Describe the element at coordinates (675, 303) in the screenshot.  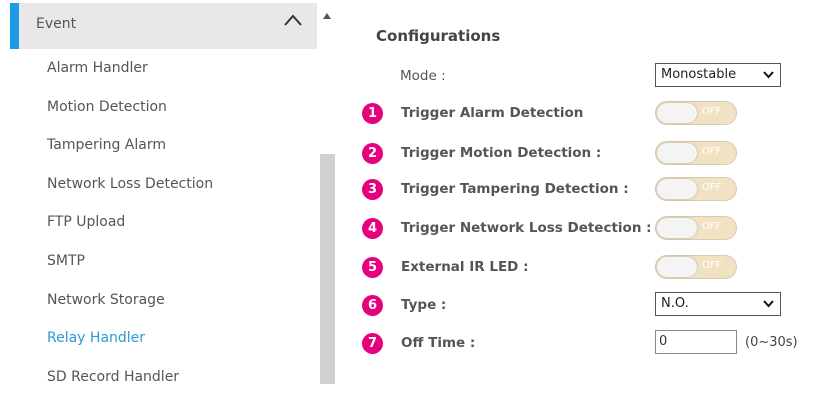
I see `type-select-value: N.O.` at that location.